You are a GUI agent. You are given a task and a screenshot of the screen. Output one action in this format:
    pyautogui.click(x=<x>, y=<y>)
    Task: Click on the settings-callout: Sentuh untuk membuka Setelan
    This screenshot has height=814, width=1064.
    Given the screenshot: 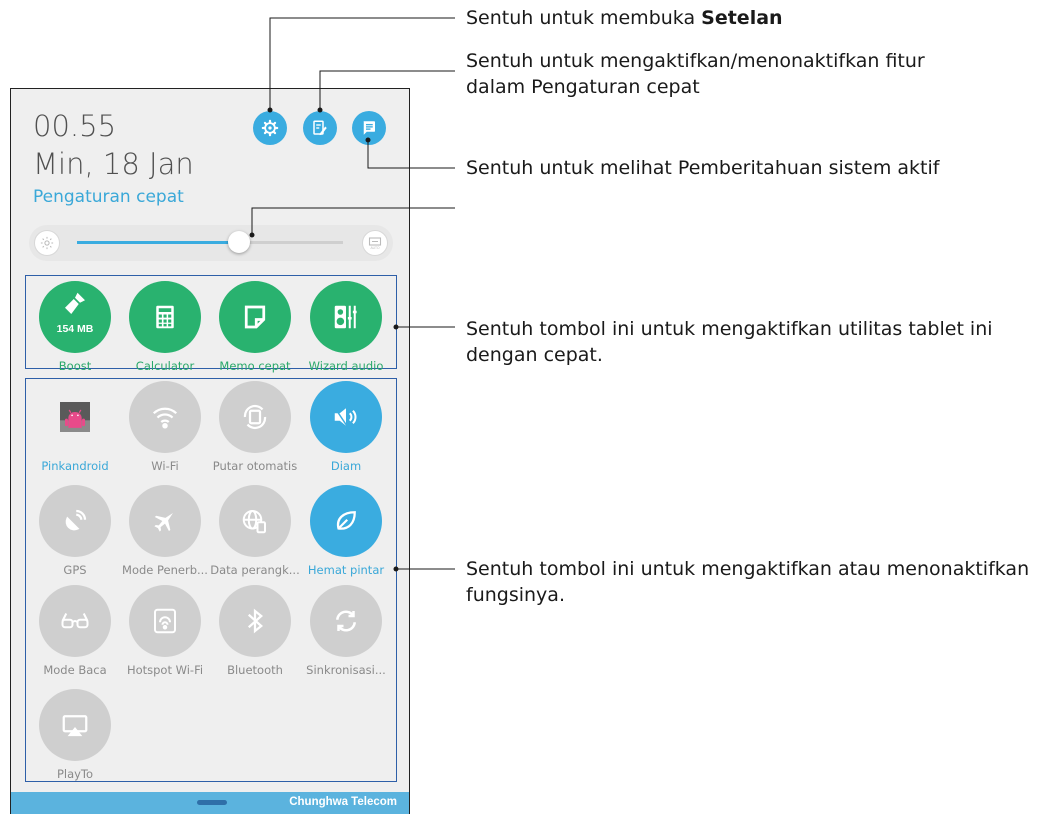 What is the action you would take?
    pyautogui.click(x=624, y=18)
    